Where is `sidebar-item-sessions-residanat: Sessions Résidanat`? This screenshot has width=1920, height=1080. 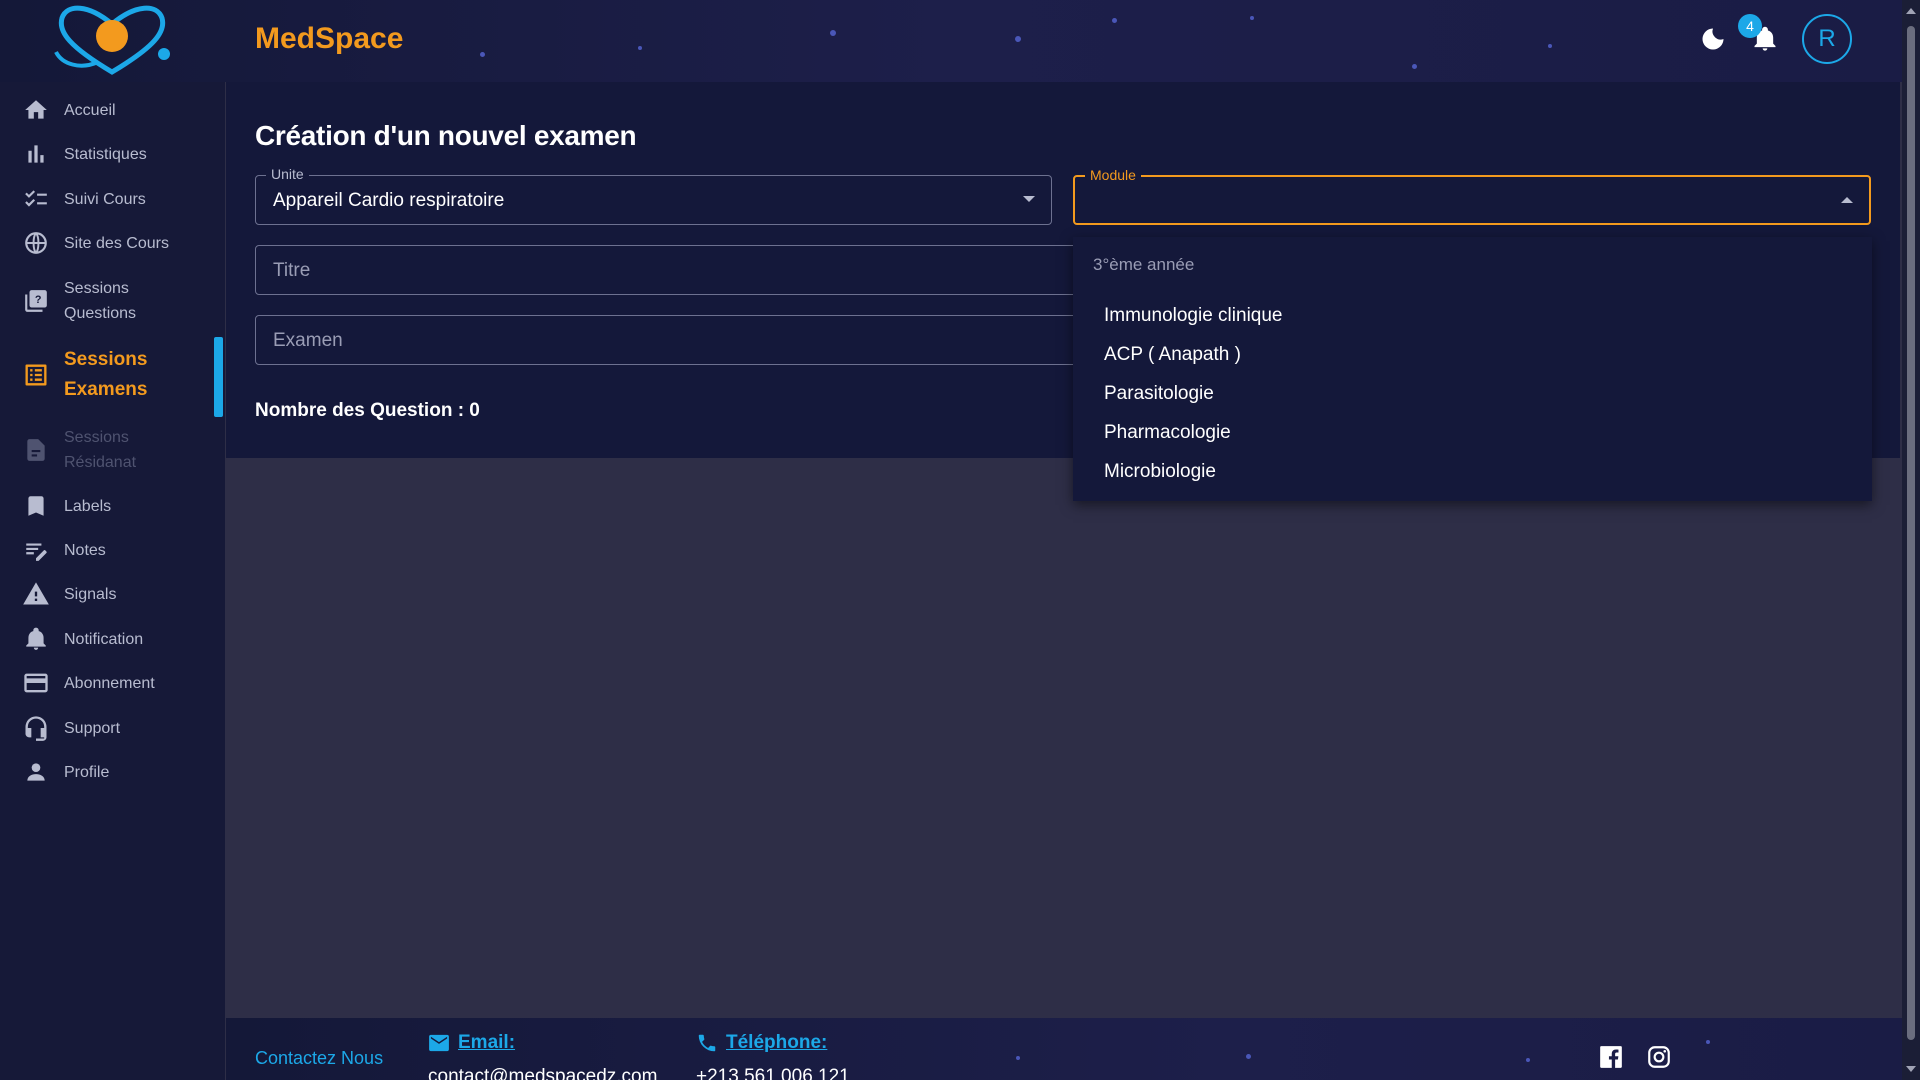 sidebar-item-sessions-residanat: Sessions Résidanat is located at coordinates (88, 450).